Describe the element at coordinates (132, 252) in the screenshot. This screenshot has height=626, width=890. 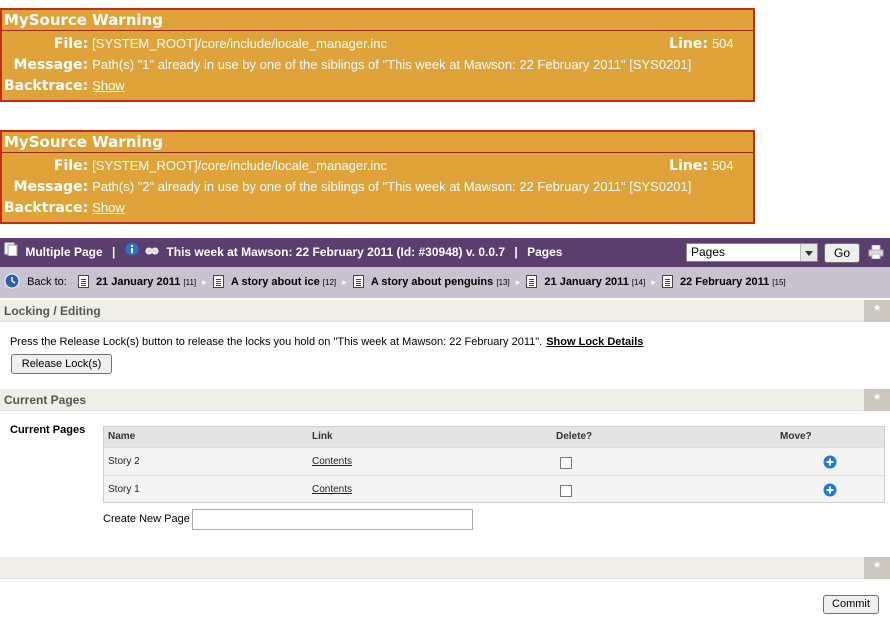
I see `info-icon` at that location.